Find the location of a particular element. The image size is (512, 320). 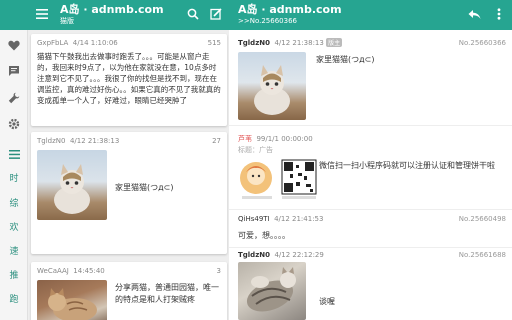

message-icon is located at coordinates (14, 71).